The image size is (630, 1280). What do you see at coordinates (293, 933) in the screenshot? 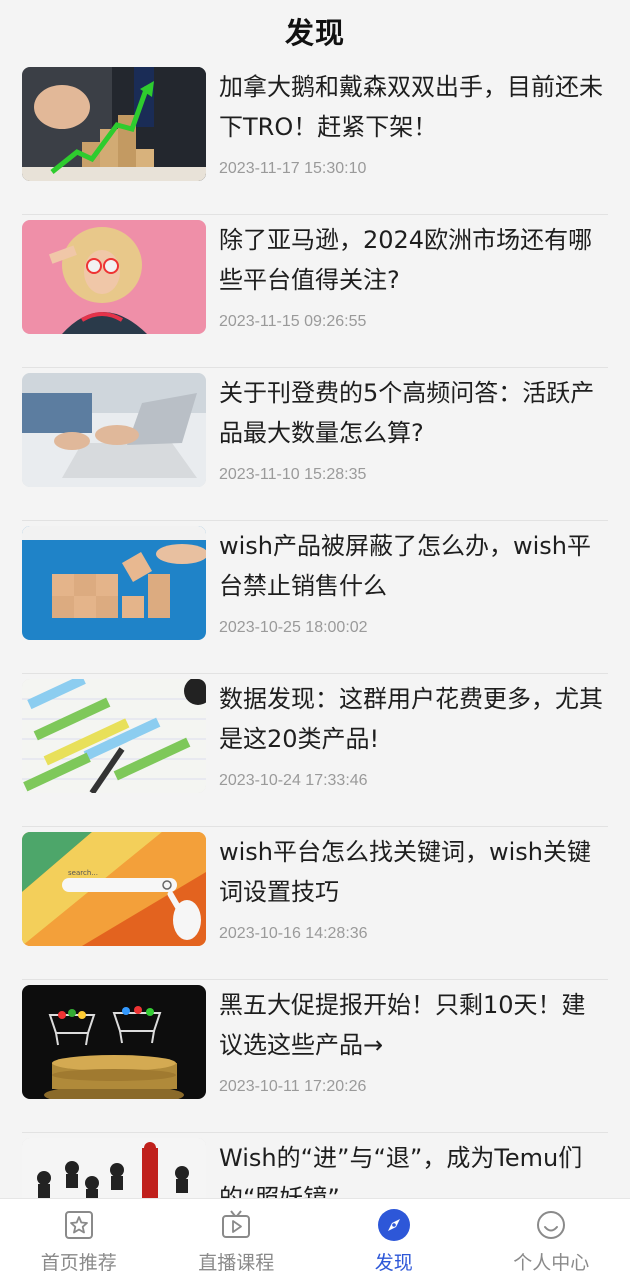
I see `article-date: 2023-10-16 14:28:36` at bounding box center [293, 933].